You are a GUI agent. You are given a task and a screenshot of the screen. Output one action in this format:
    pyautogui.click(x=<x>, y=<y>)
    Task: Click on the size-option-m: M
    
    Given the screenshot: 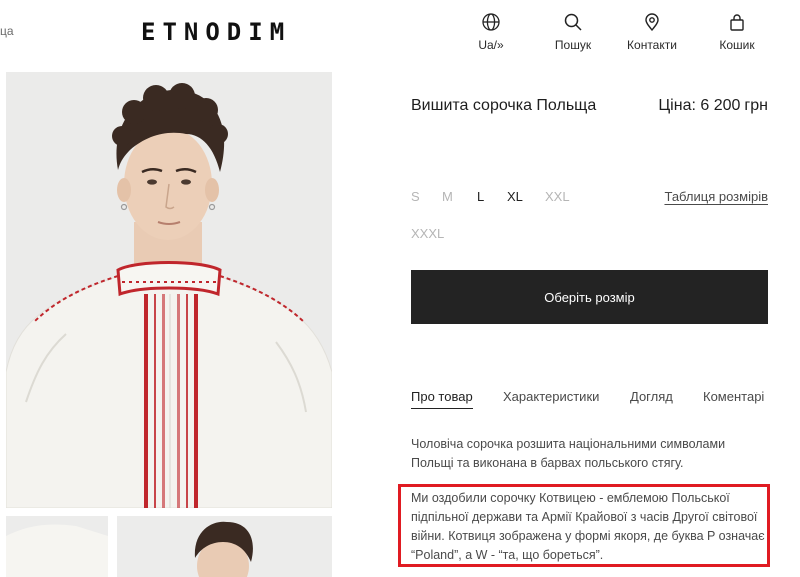 What is the action you would take?
    pyautogui.click(x=447, y=196)
    